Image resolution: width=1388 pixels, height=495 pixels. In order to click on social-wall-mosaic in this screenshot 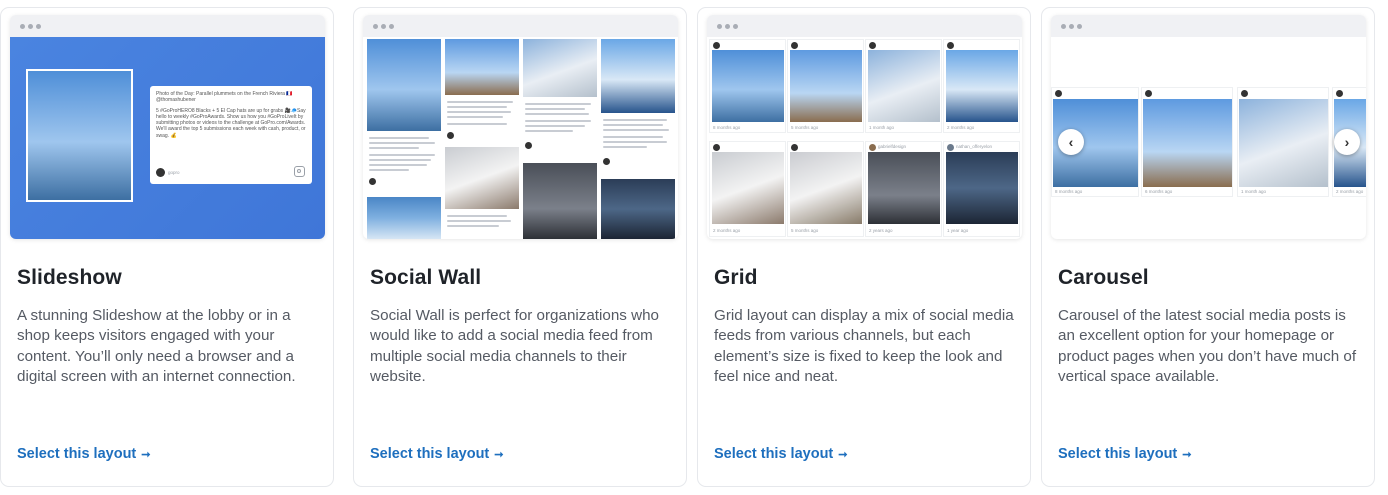, I will do `click(520, 138)`.